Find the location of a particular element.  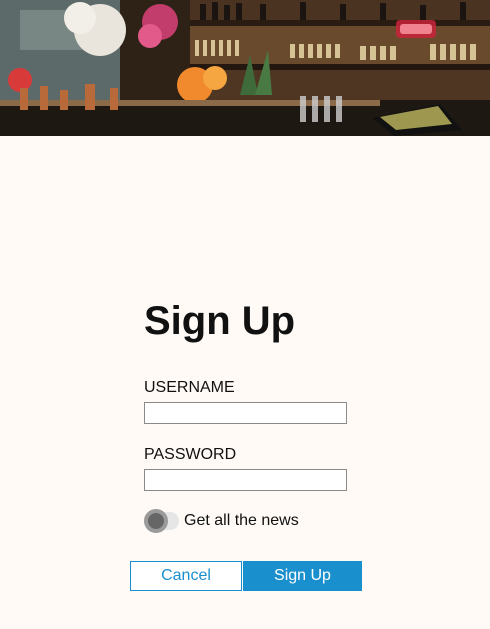

newsletter-toggle: Get all the news is located at coordinates (221, 521).